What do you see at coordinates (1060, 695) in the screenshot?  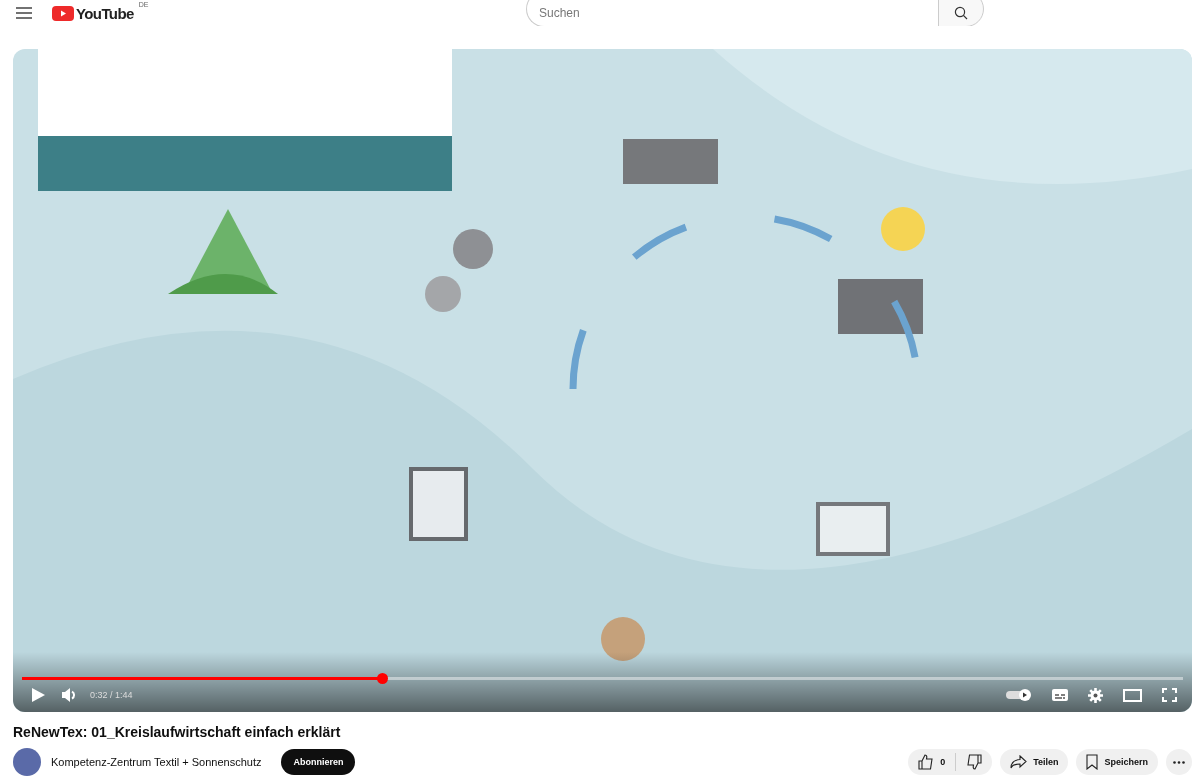 I see `subtitles-icon` at bounding box center [1060, 695].